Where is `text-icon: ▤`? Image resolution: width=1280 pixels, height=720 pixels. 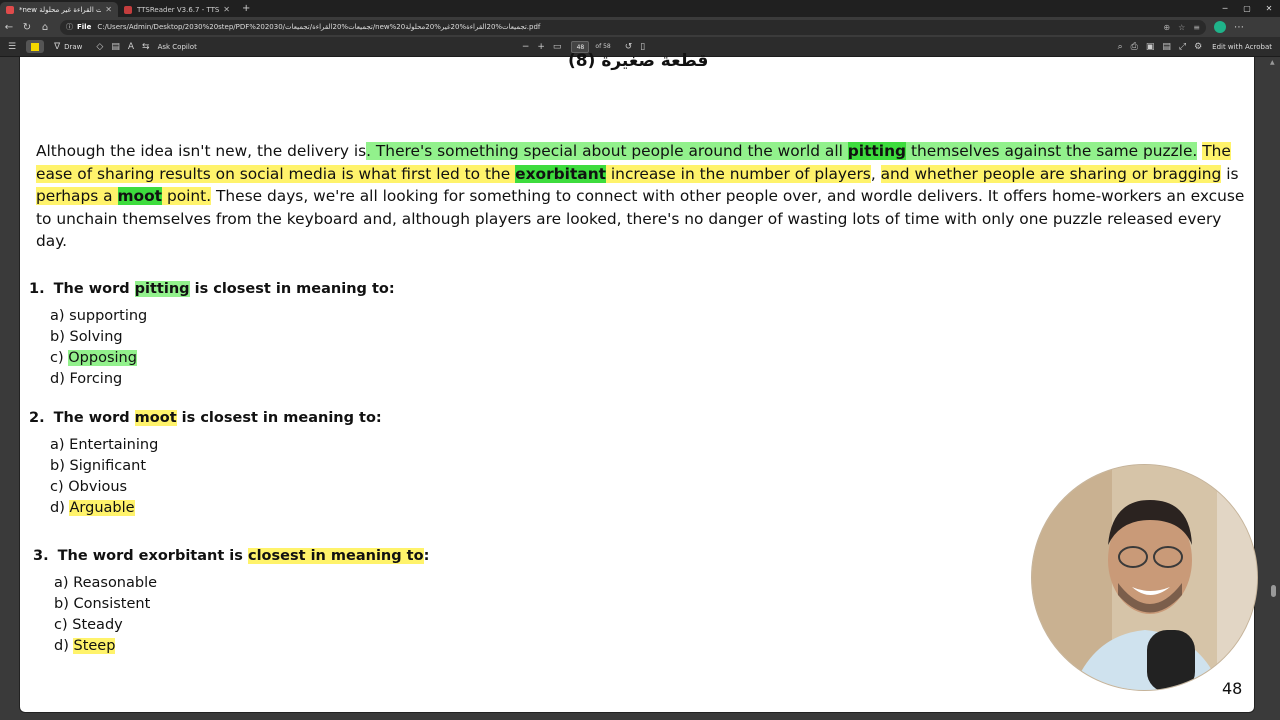
text-icon: ▤ is located at coordinates (115, 47).